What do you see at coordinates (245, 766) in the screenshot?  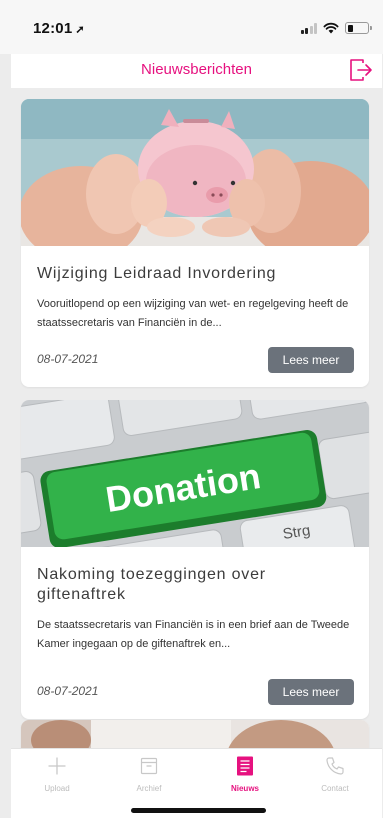 I see `news-icon` at bounding box center [245, 766].